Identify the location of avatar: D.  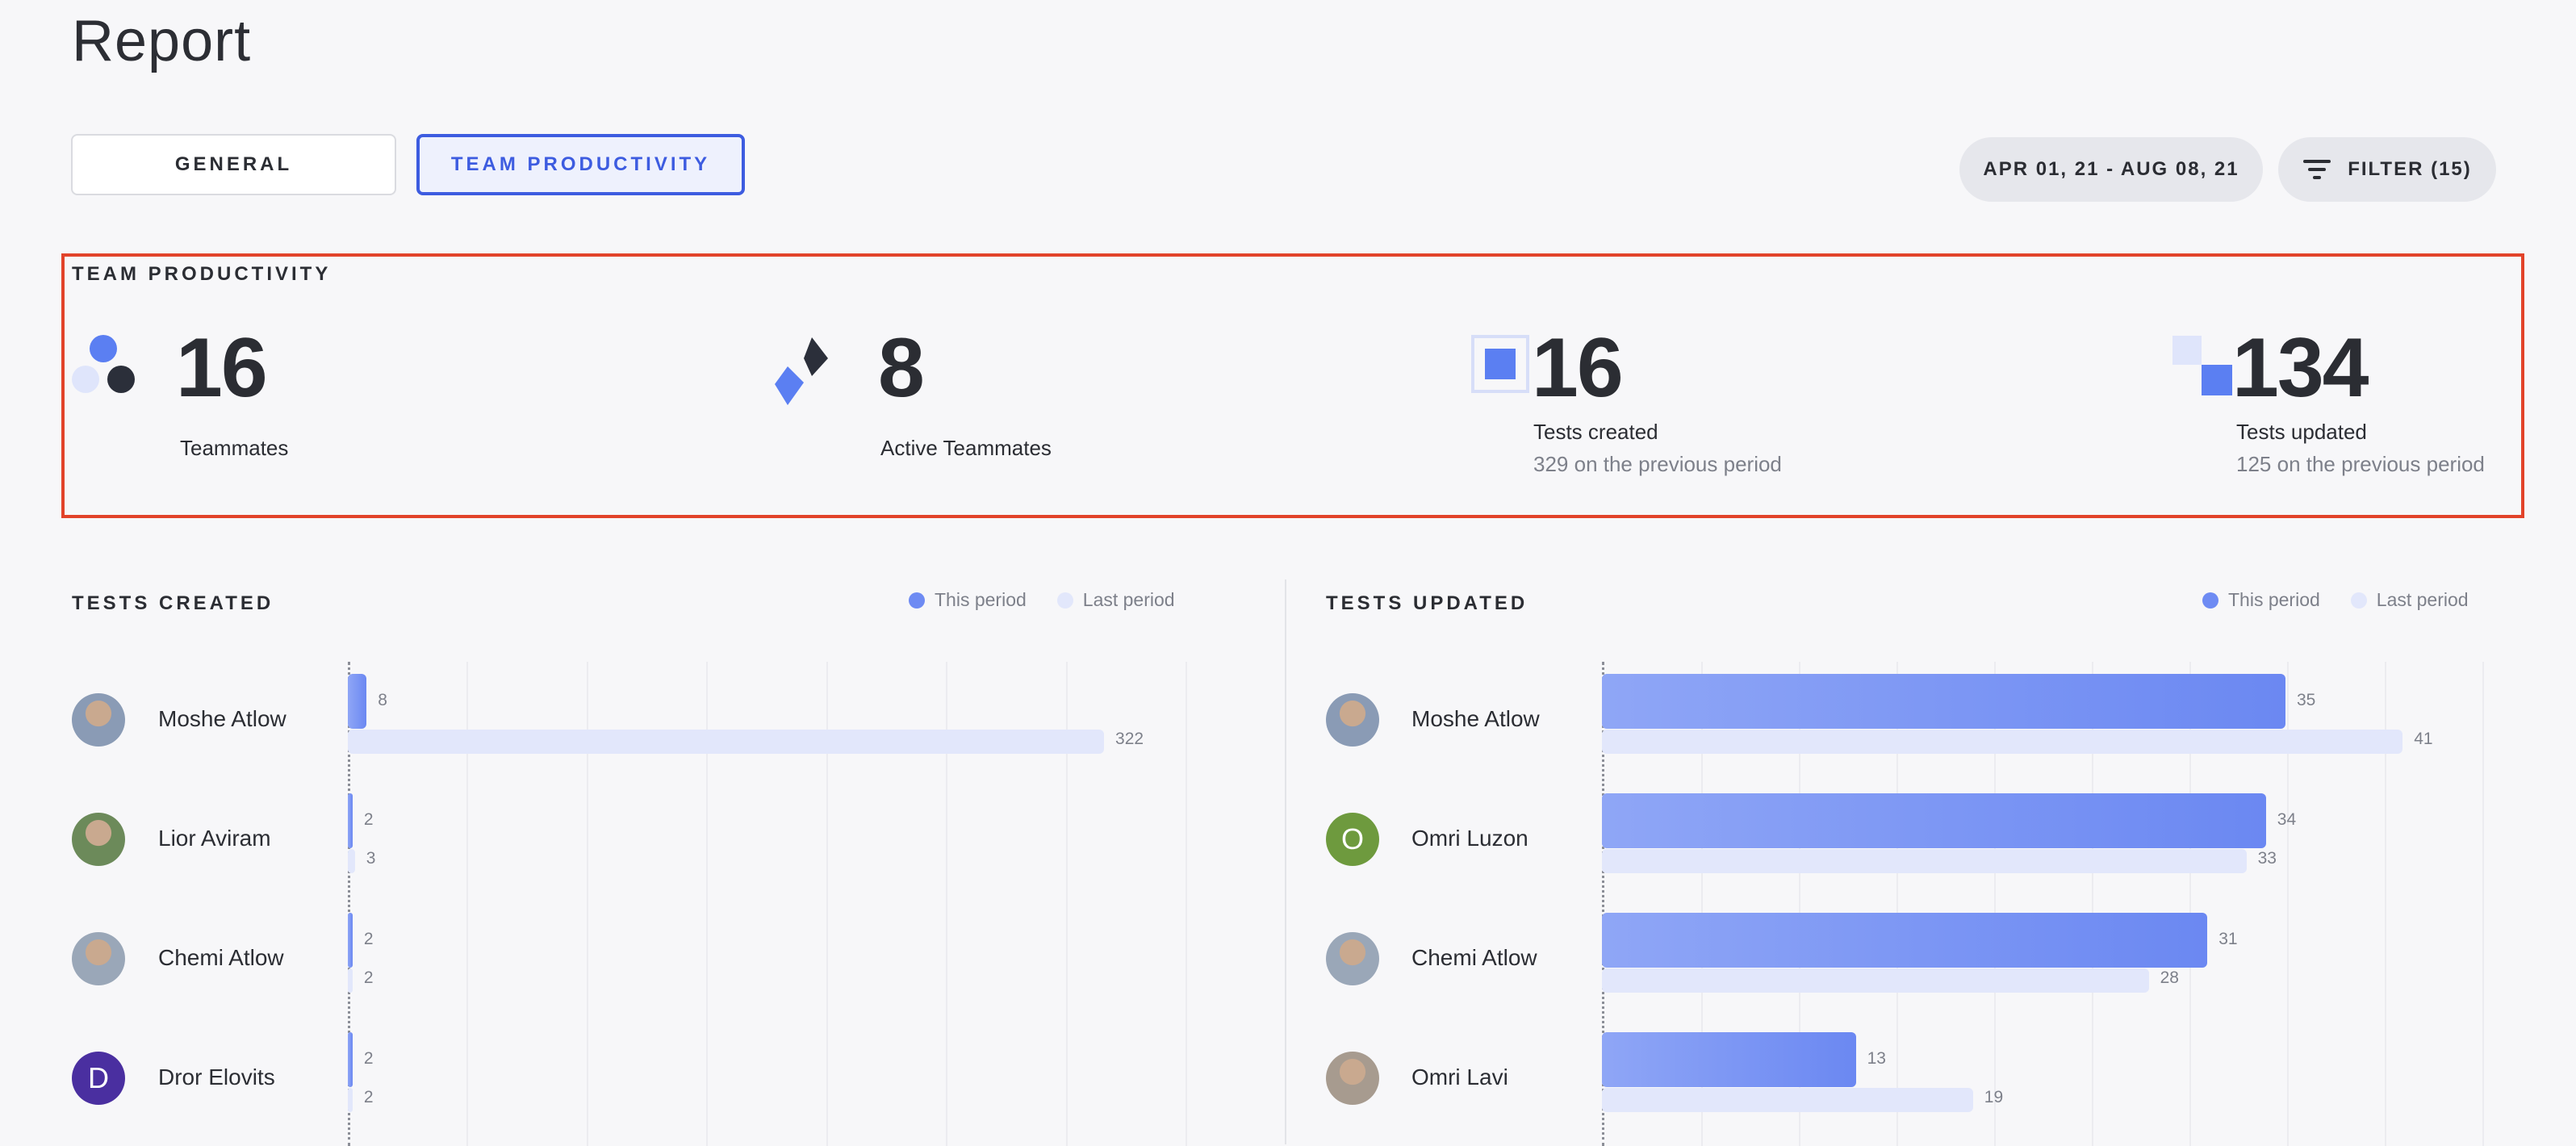
(98, 1078).